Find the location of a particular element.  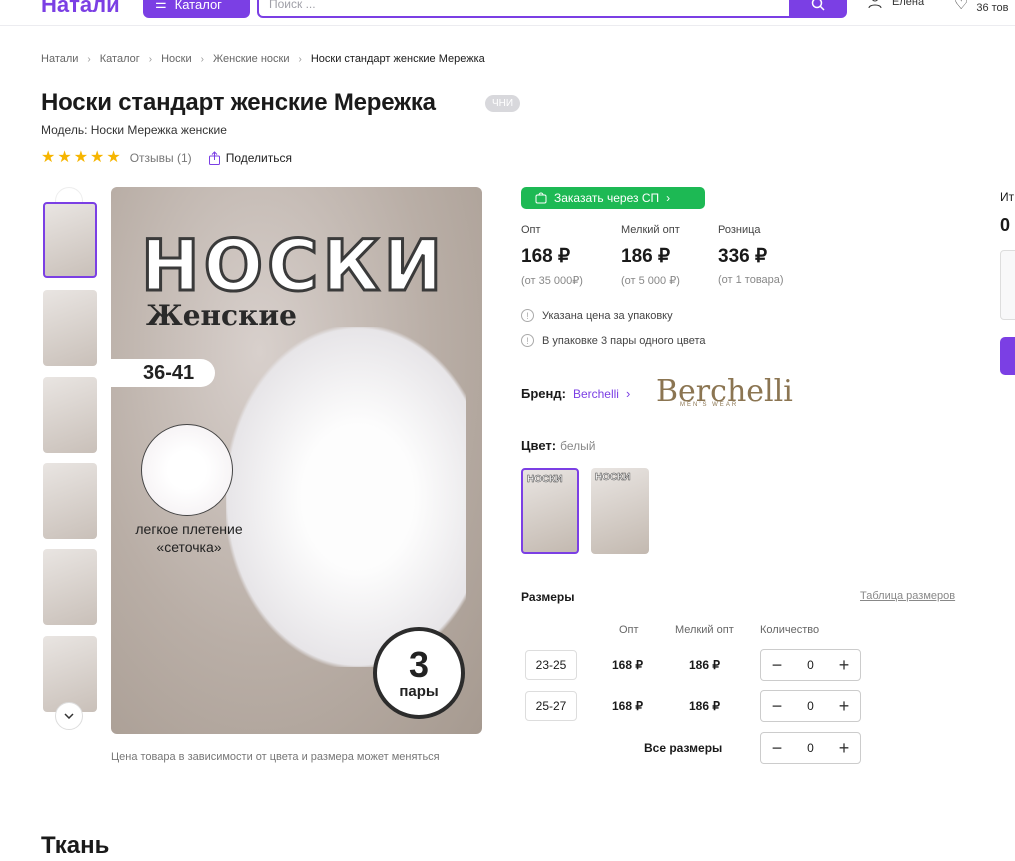

summary-value: 0 is located at coordinates (1005, 225).